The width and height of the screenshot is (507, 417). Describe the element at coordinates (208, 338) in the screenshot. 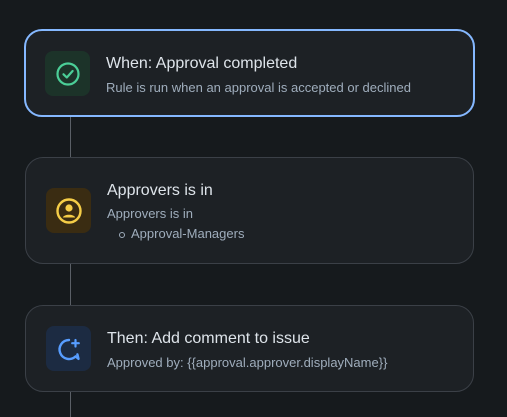

I see `action-title: Then: Add comment to issue` at that location.